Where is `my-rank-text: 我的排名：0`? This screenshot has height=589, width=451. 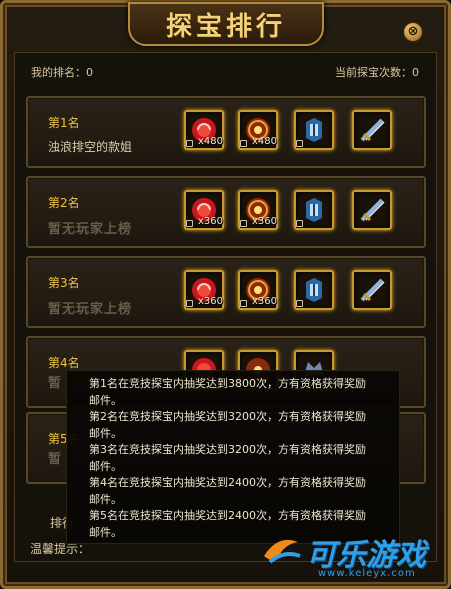
my-rank-text: 我的排名：0 is located at coordinates (62, 72).